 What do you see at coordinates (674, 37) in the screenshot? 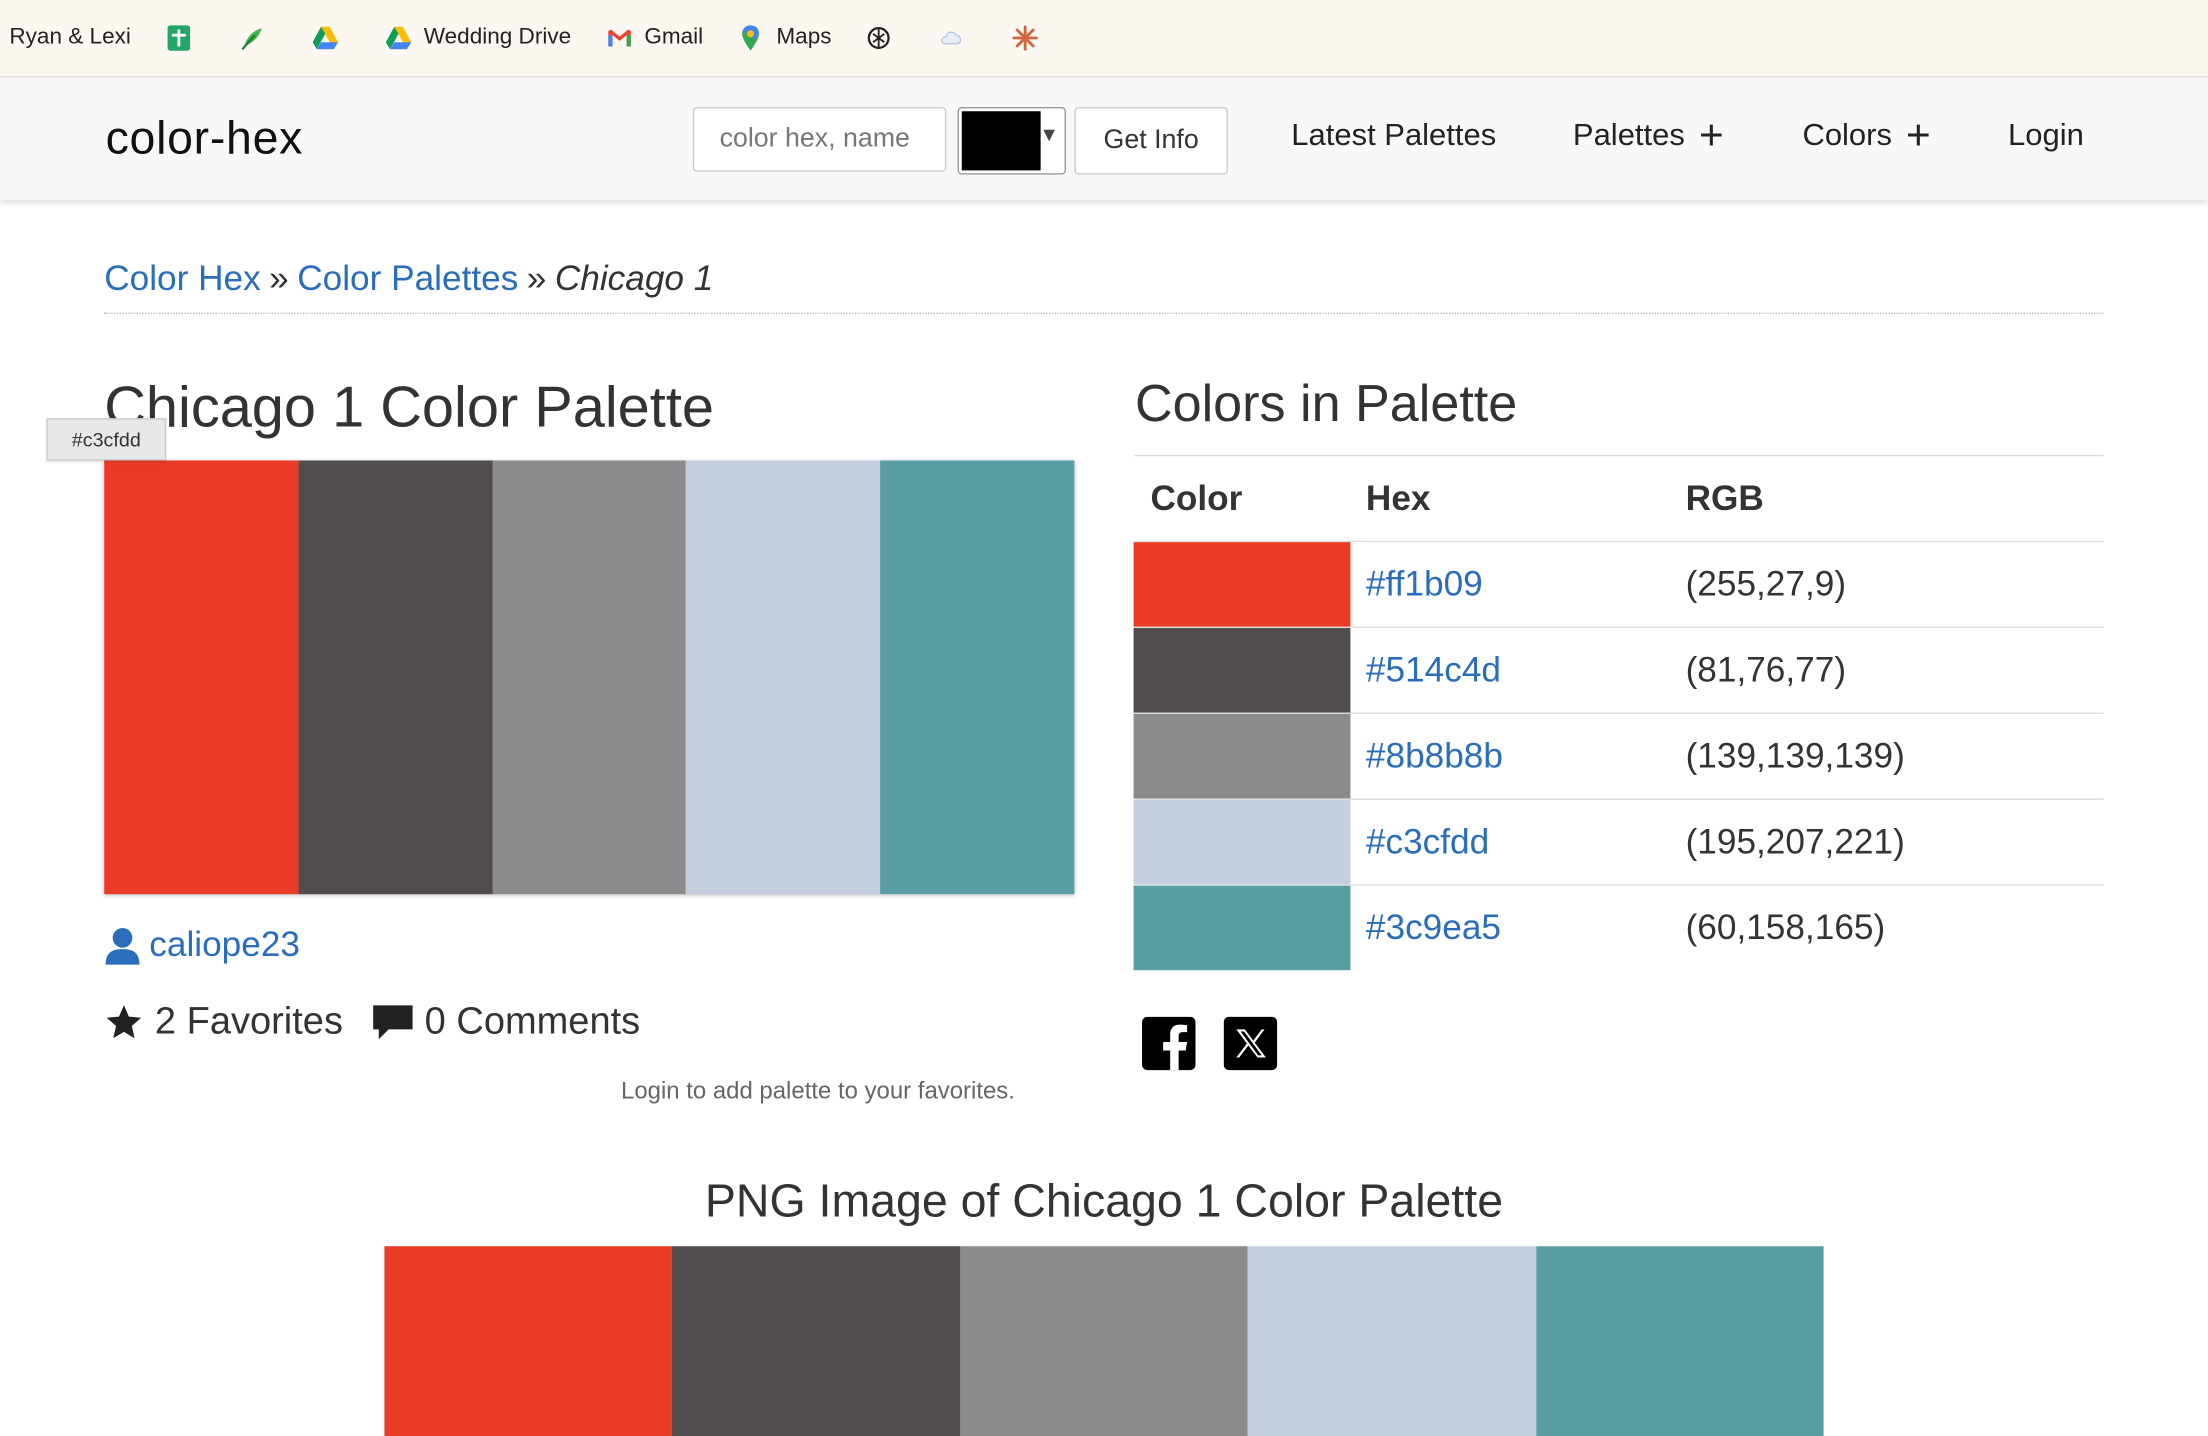
I see `bookmark-label: Gmail` at bounding box center [674, 37].